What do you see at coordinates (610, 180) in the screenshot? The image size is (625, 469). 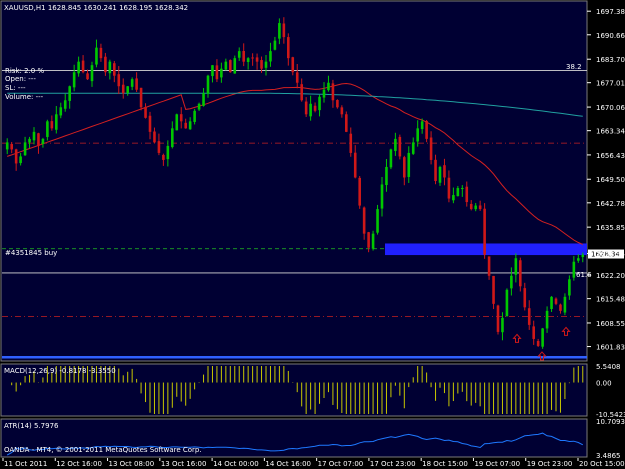 I see `price-tick-label: 1649.50` at bounding box center [610, 180].